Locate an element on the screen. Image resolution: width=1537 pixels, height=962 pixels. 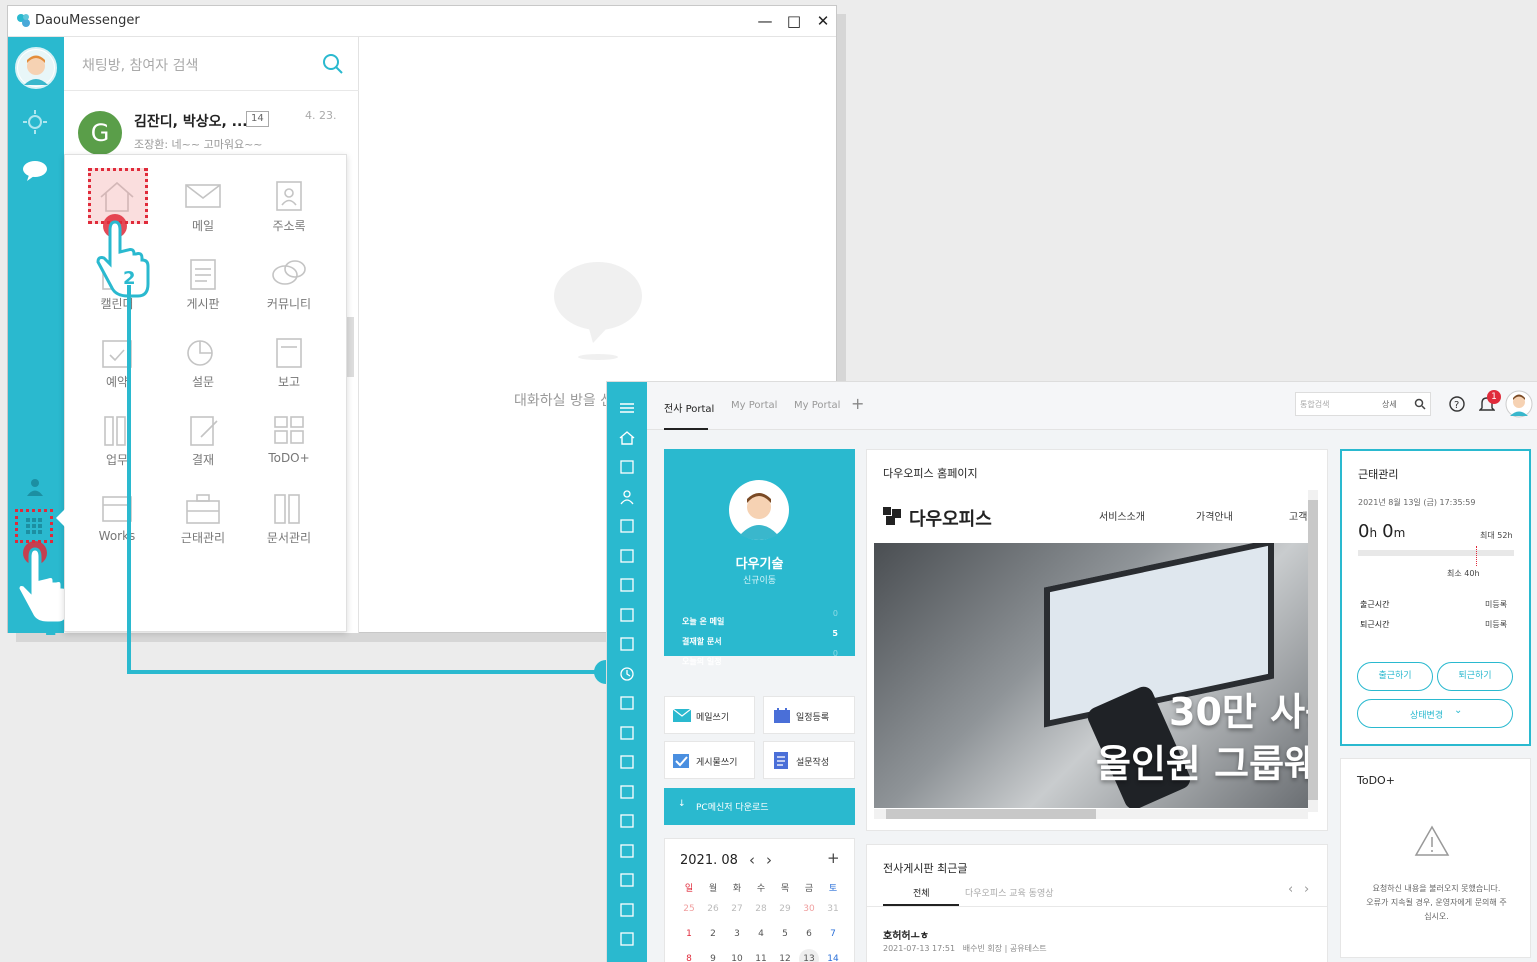
homepage-nav-customer: 고객 is located at coordinates (1298, 515).